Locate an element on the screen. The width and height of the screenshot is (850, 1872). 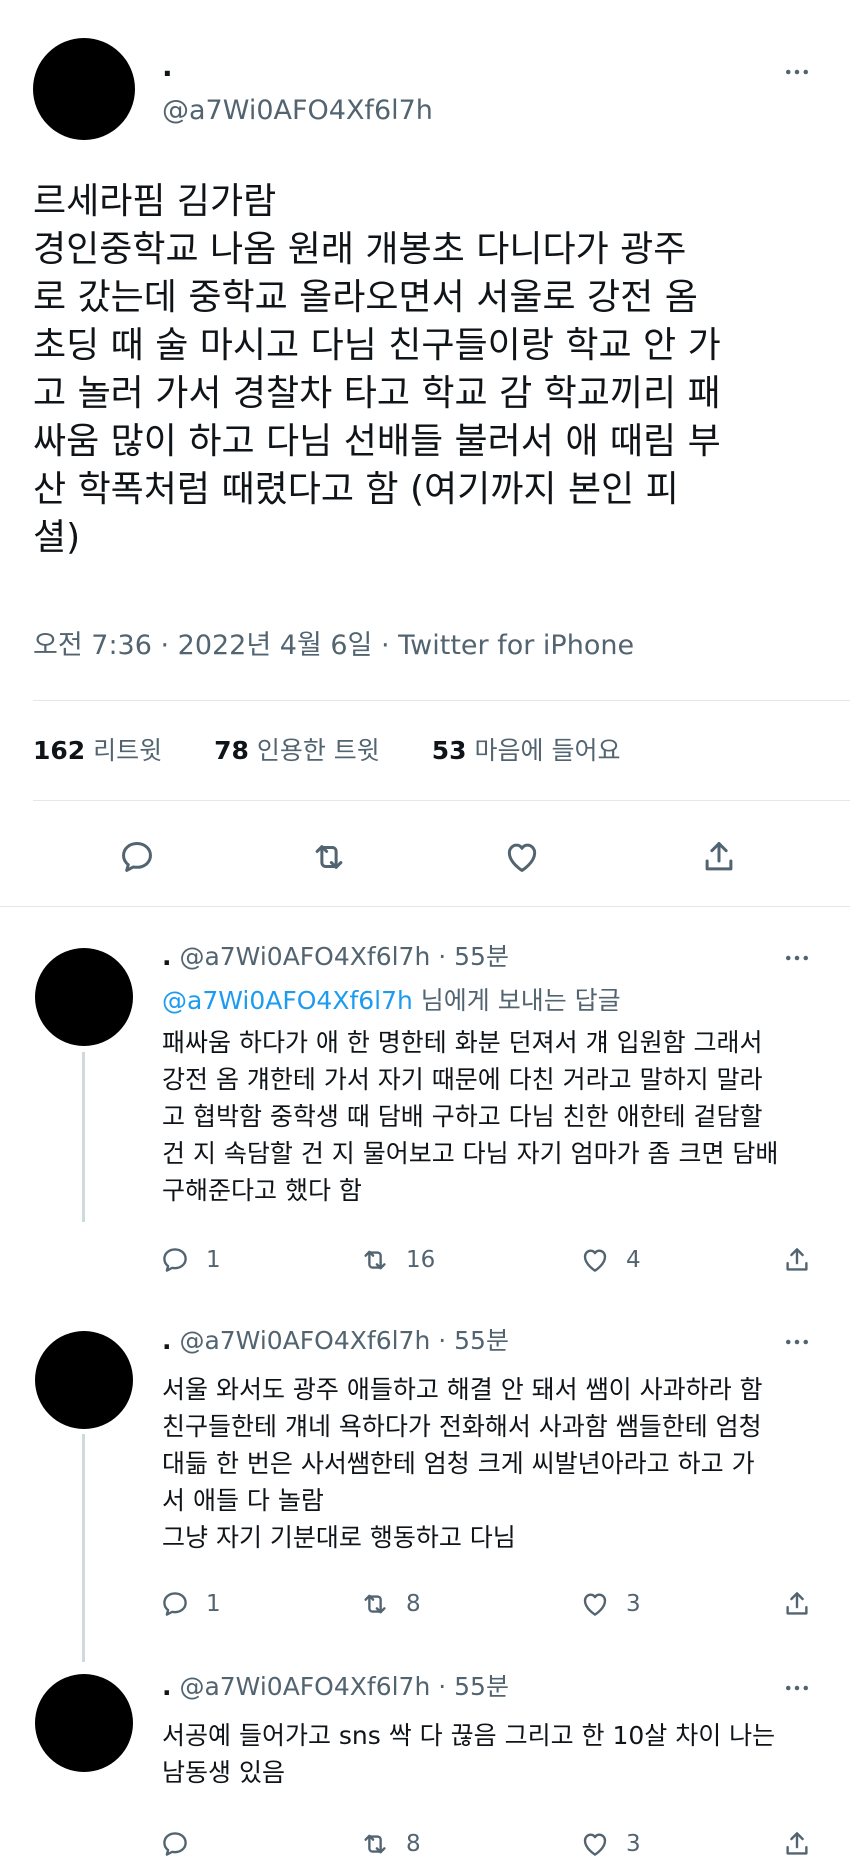
reply-action-bar: 1 8 3 is located at coordinates (490, 1604).